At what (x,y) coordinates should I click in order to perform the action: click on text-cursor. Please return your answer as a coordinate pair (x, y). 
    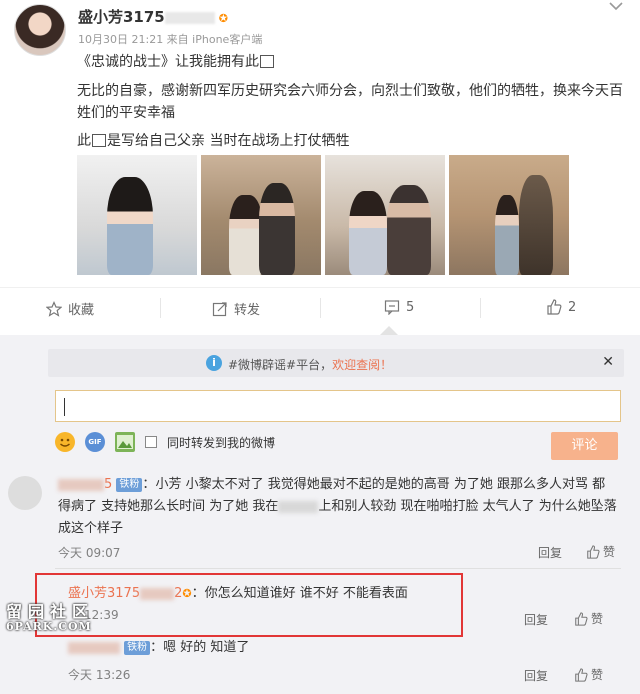
    Looking at the image, I should click on (64, 407).